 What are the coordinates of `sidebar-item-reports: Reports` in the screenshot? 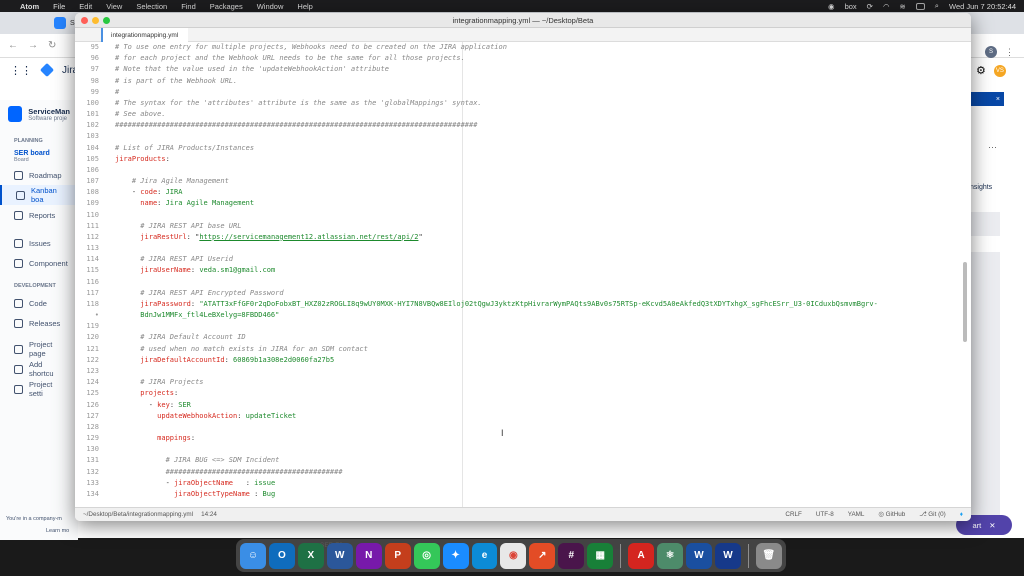 It's located at (39, 215).